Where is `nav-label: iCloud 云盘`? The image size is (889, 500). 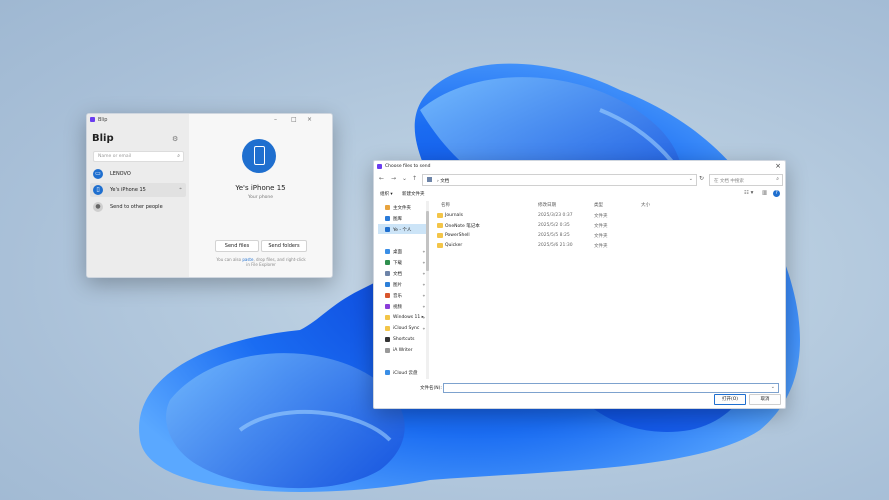 nav-label: iCloud 云盘 is located at coordinates (405, 373).